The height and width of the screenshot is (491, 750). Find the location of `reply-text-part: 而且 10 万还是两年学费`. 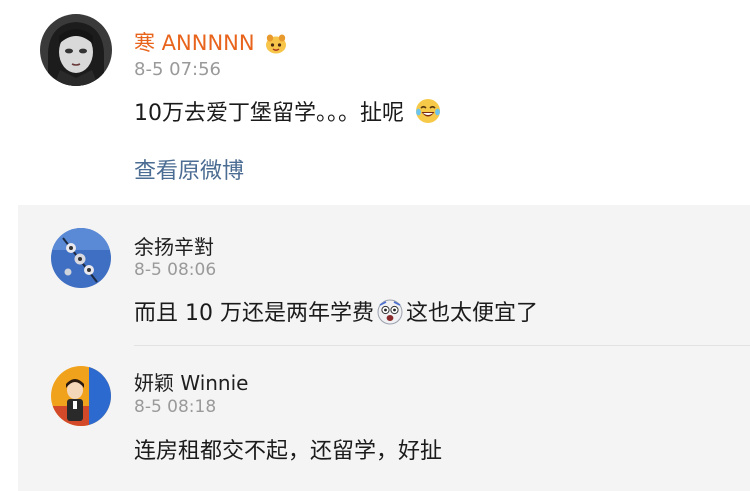

reply-text-part: 而且 10 万还是两年学费 is located at coordinates (254, 313).